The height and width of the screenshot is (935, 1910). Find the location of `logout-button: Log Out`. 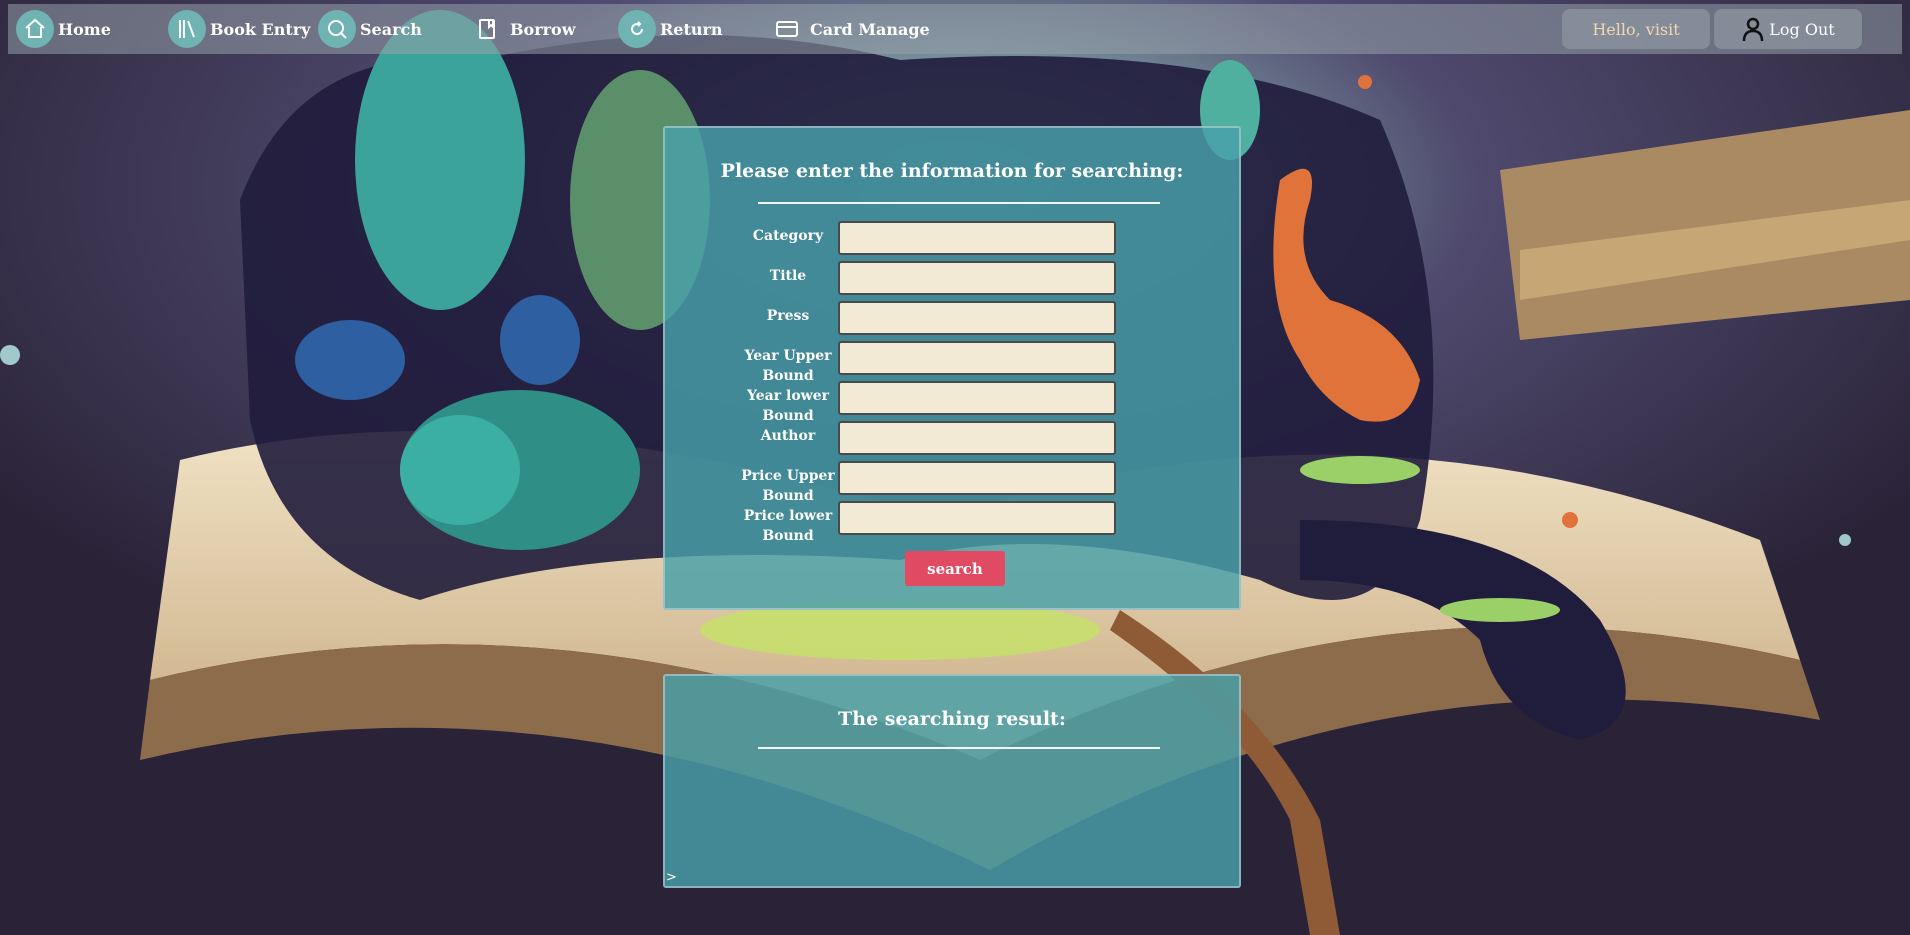

logout-button: Log Out is located at coordinates (1788, 29).